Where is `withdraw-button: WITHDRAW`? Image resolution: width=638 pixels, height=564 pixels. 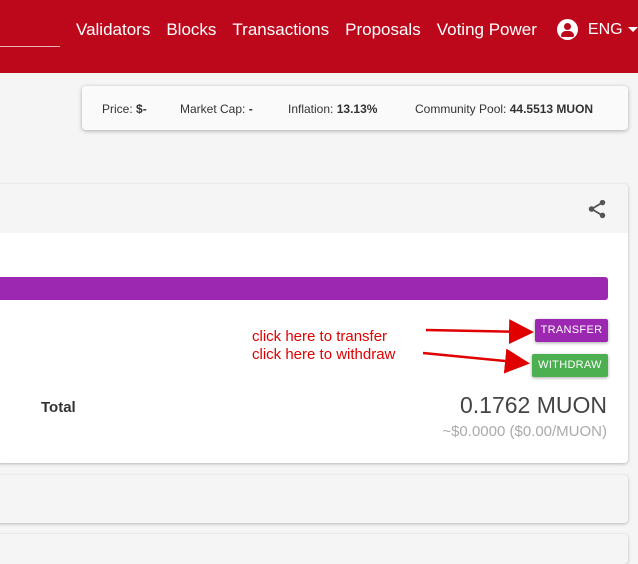
withdraw-button: WITHDRAW is located at coordinates (570, 365).